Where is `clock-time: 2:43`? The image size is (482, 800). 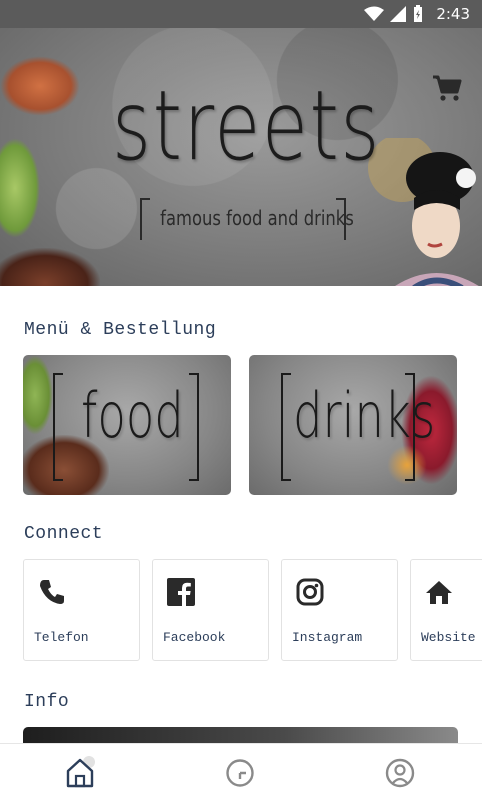 clock-time: 2:43 is located at coordinates (453, 14).